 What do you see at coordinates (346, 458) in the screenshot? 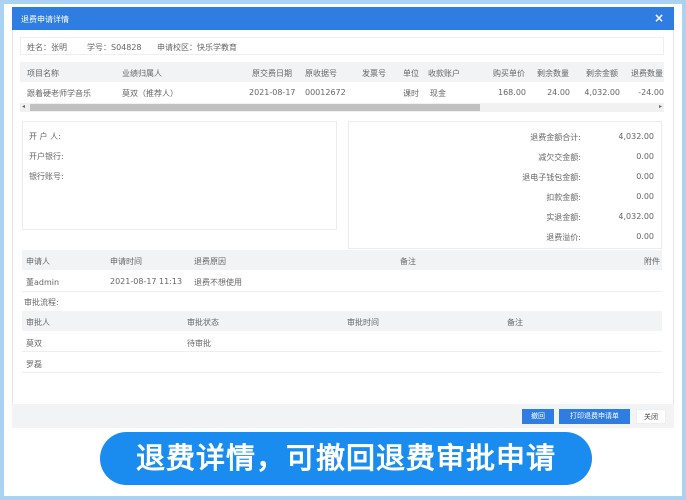
I see `caption-banner: 退费详情，可撤回退费审批申请` at bounding box center [346, 458].